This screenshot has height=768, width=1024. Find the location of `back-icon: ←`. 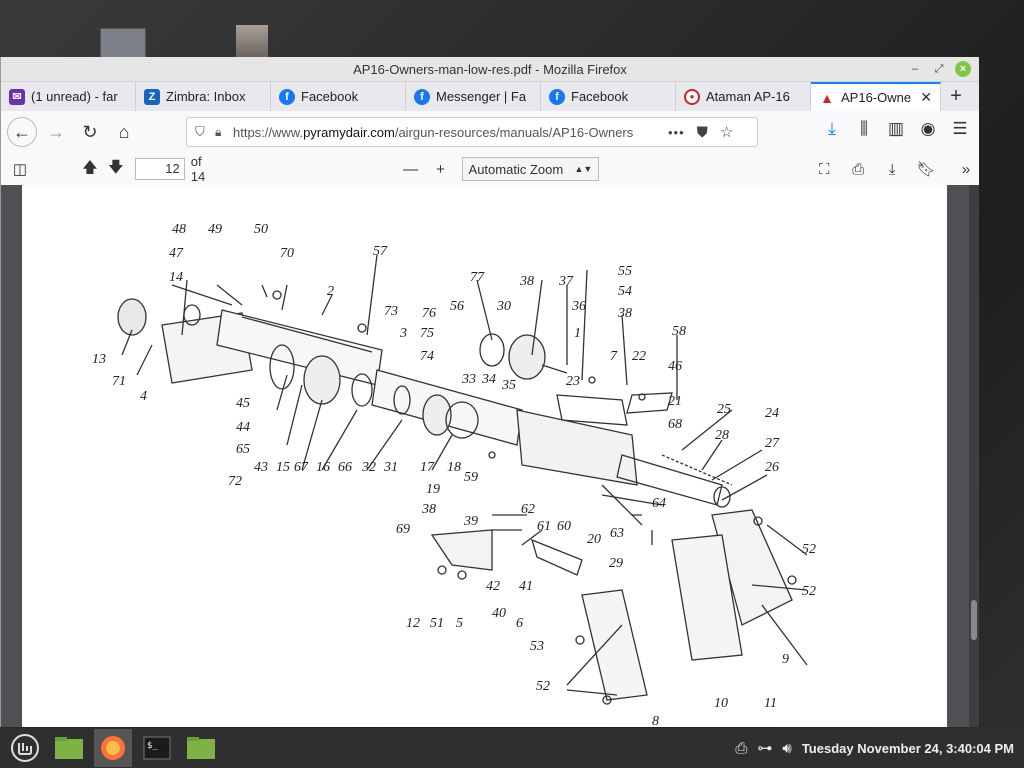

back-icon: ← is located at coordinates (22, 132).